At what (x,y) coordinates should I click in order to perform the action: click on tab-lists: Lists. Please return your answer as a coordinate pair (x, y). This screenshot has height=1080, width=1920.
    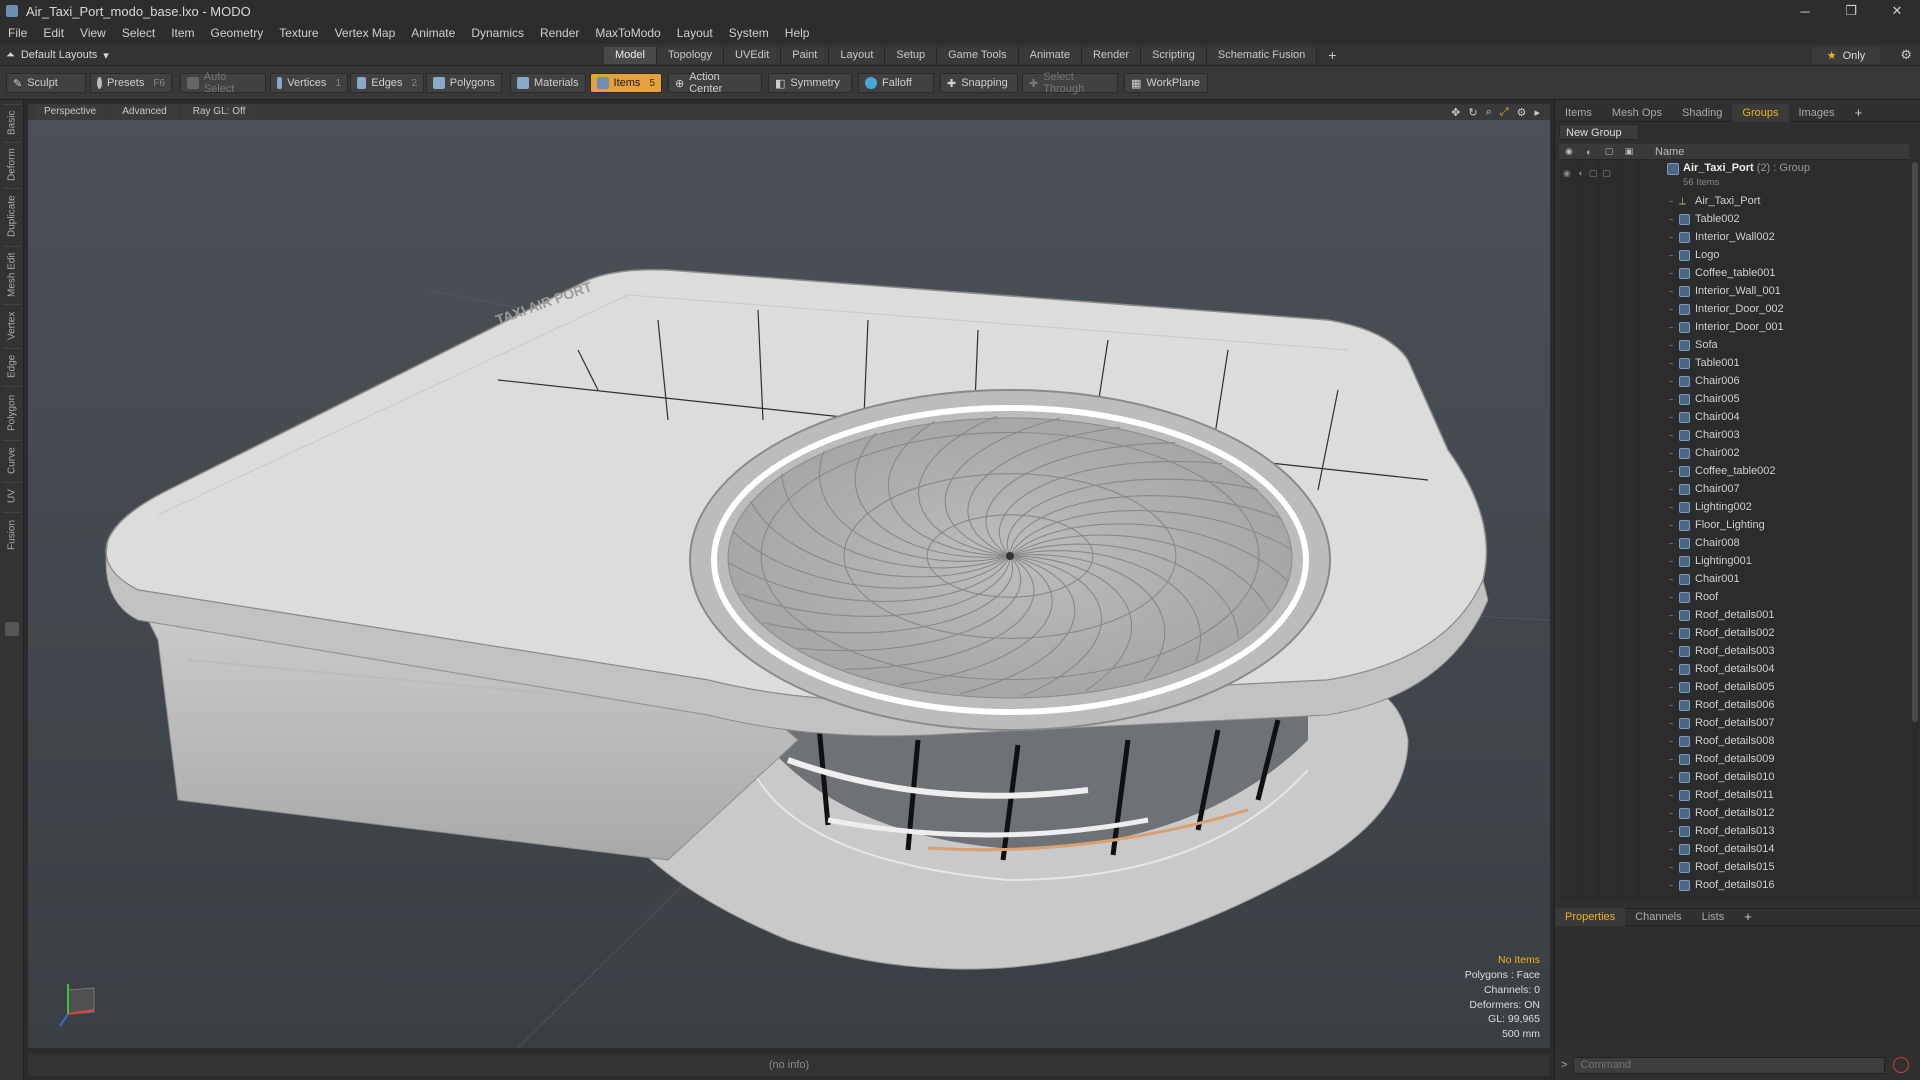
    Looking at the image, I should click on (1713, 917).